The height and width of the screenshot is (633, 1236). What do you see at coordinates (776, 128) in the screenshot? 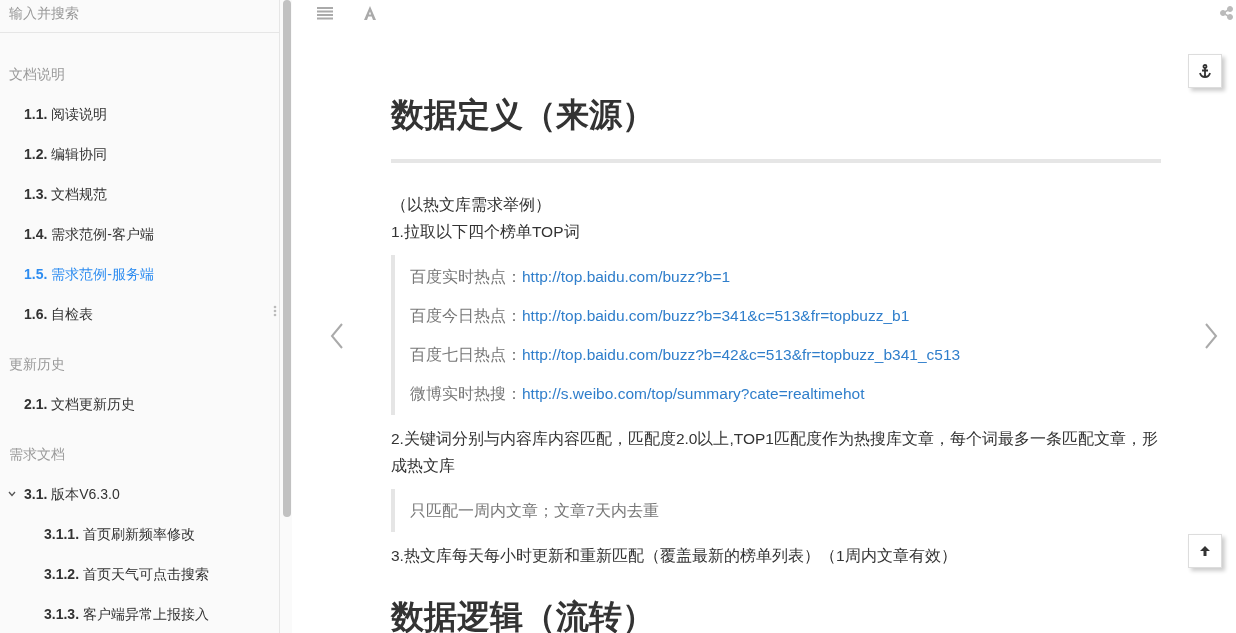
I see `page-title: 数据定义（来源）` at bounding box center [776, 128].